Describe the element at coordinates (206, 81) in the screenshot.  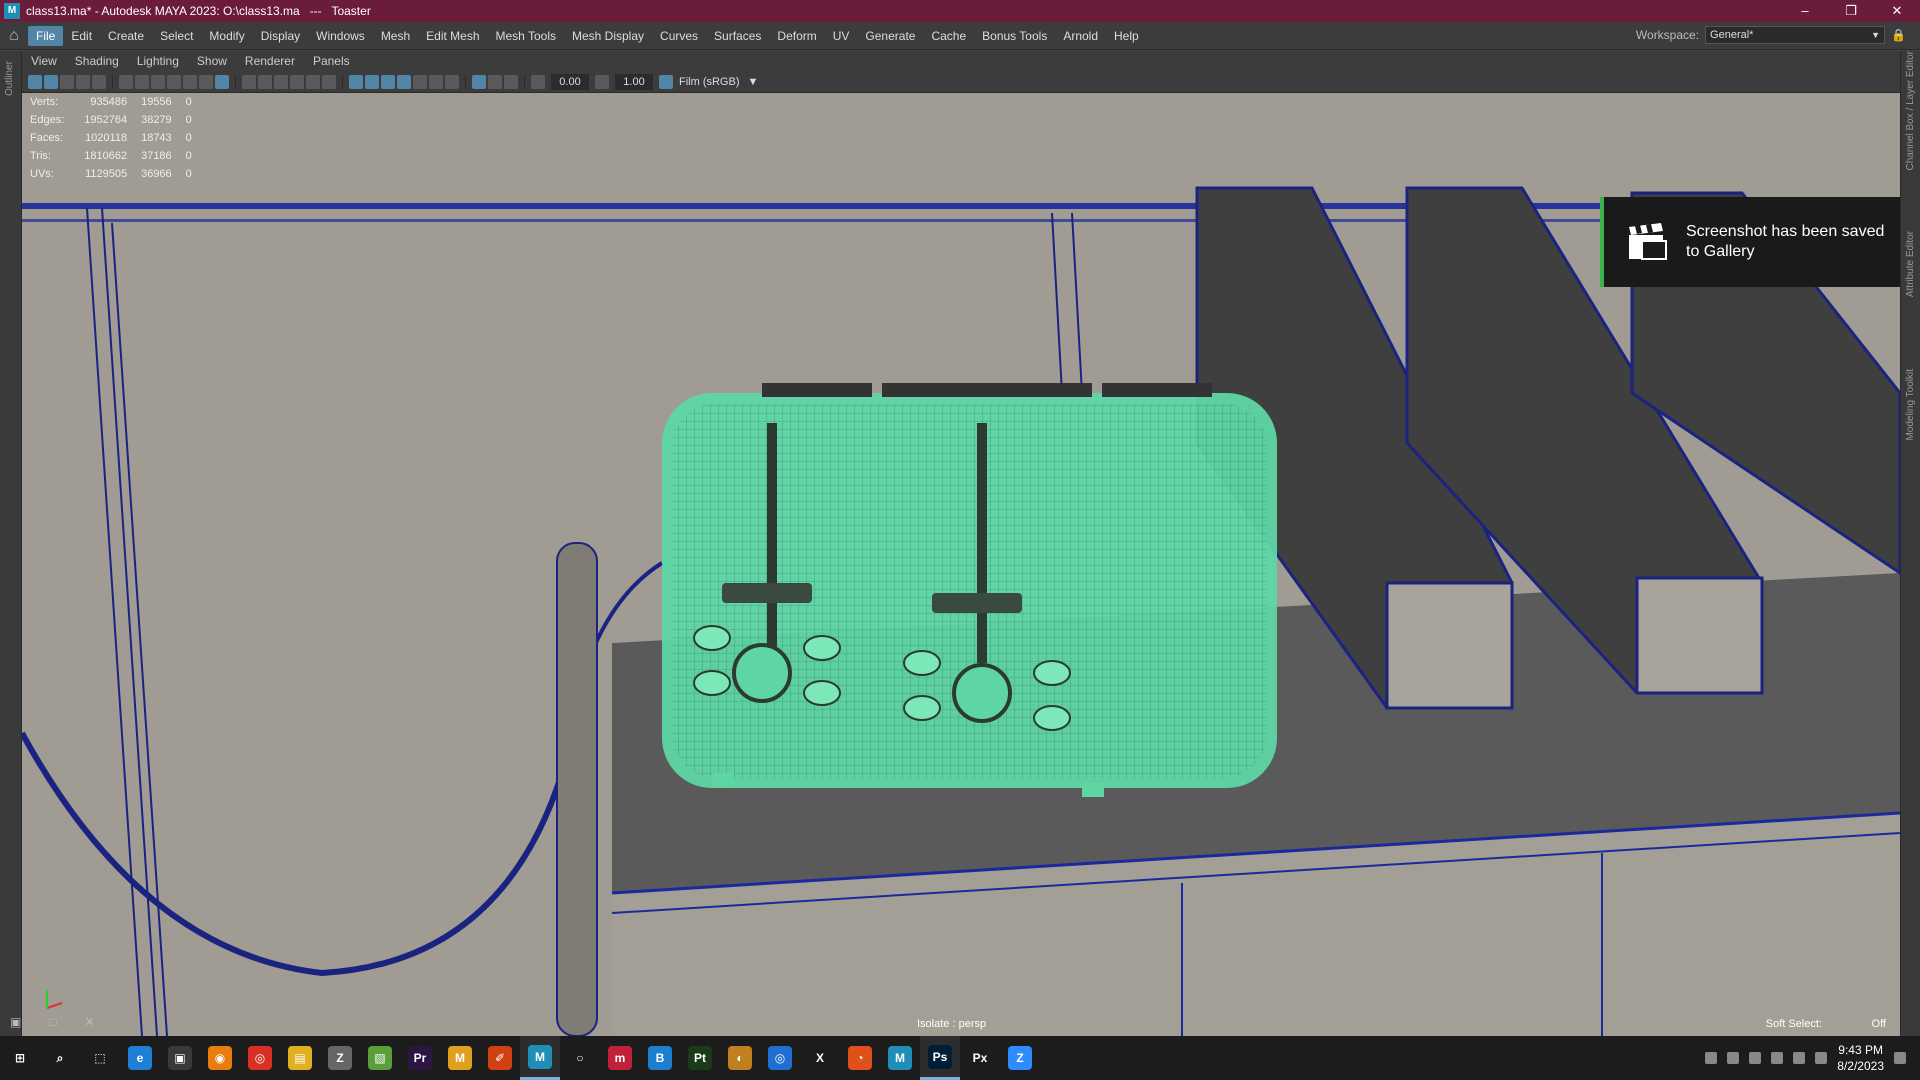
I see `safe-action-icon` at that location.